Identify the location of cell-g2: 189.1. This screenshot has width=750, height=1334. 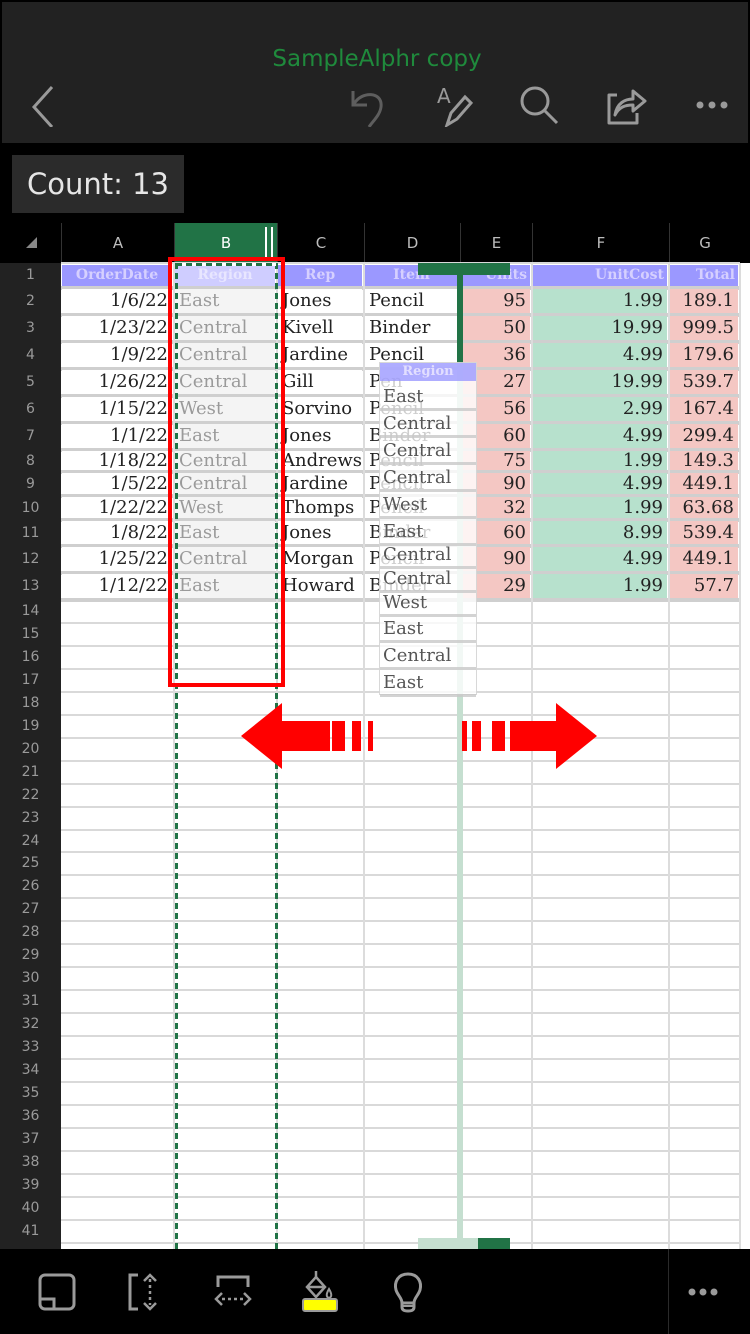
(704, 301).